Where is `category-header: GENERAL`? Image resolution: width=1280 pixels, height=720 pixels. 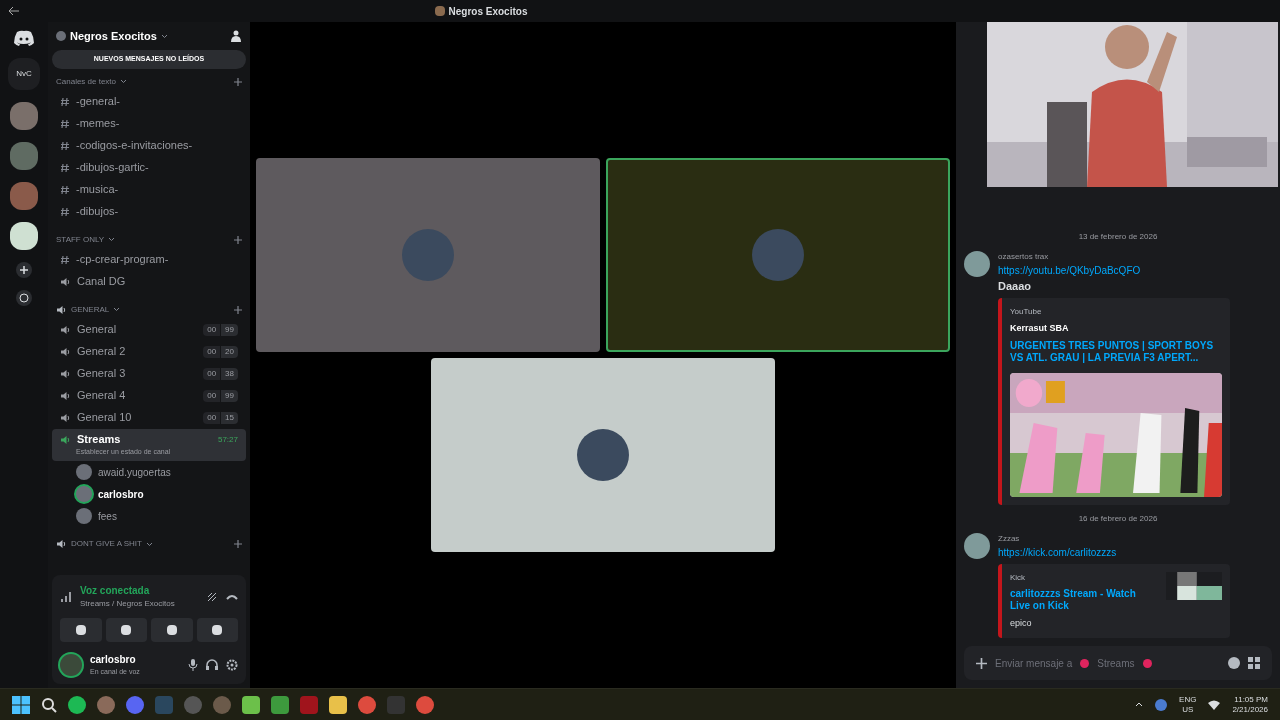
category-header: GENERAL is located at coordinates (90, 309).